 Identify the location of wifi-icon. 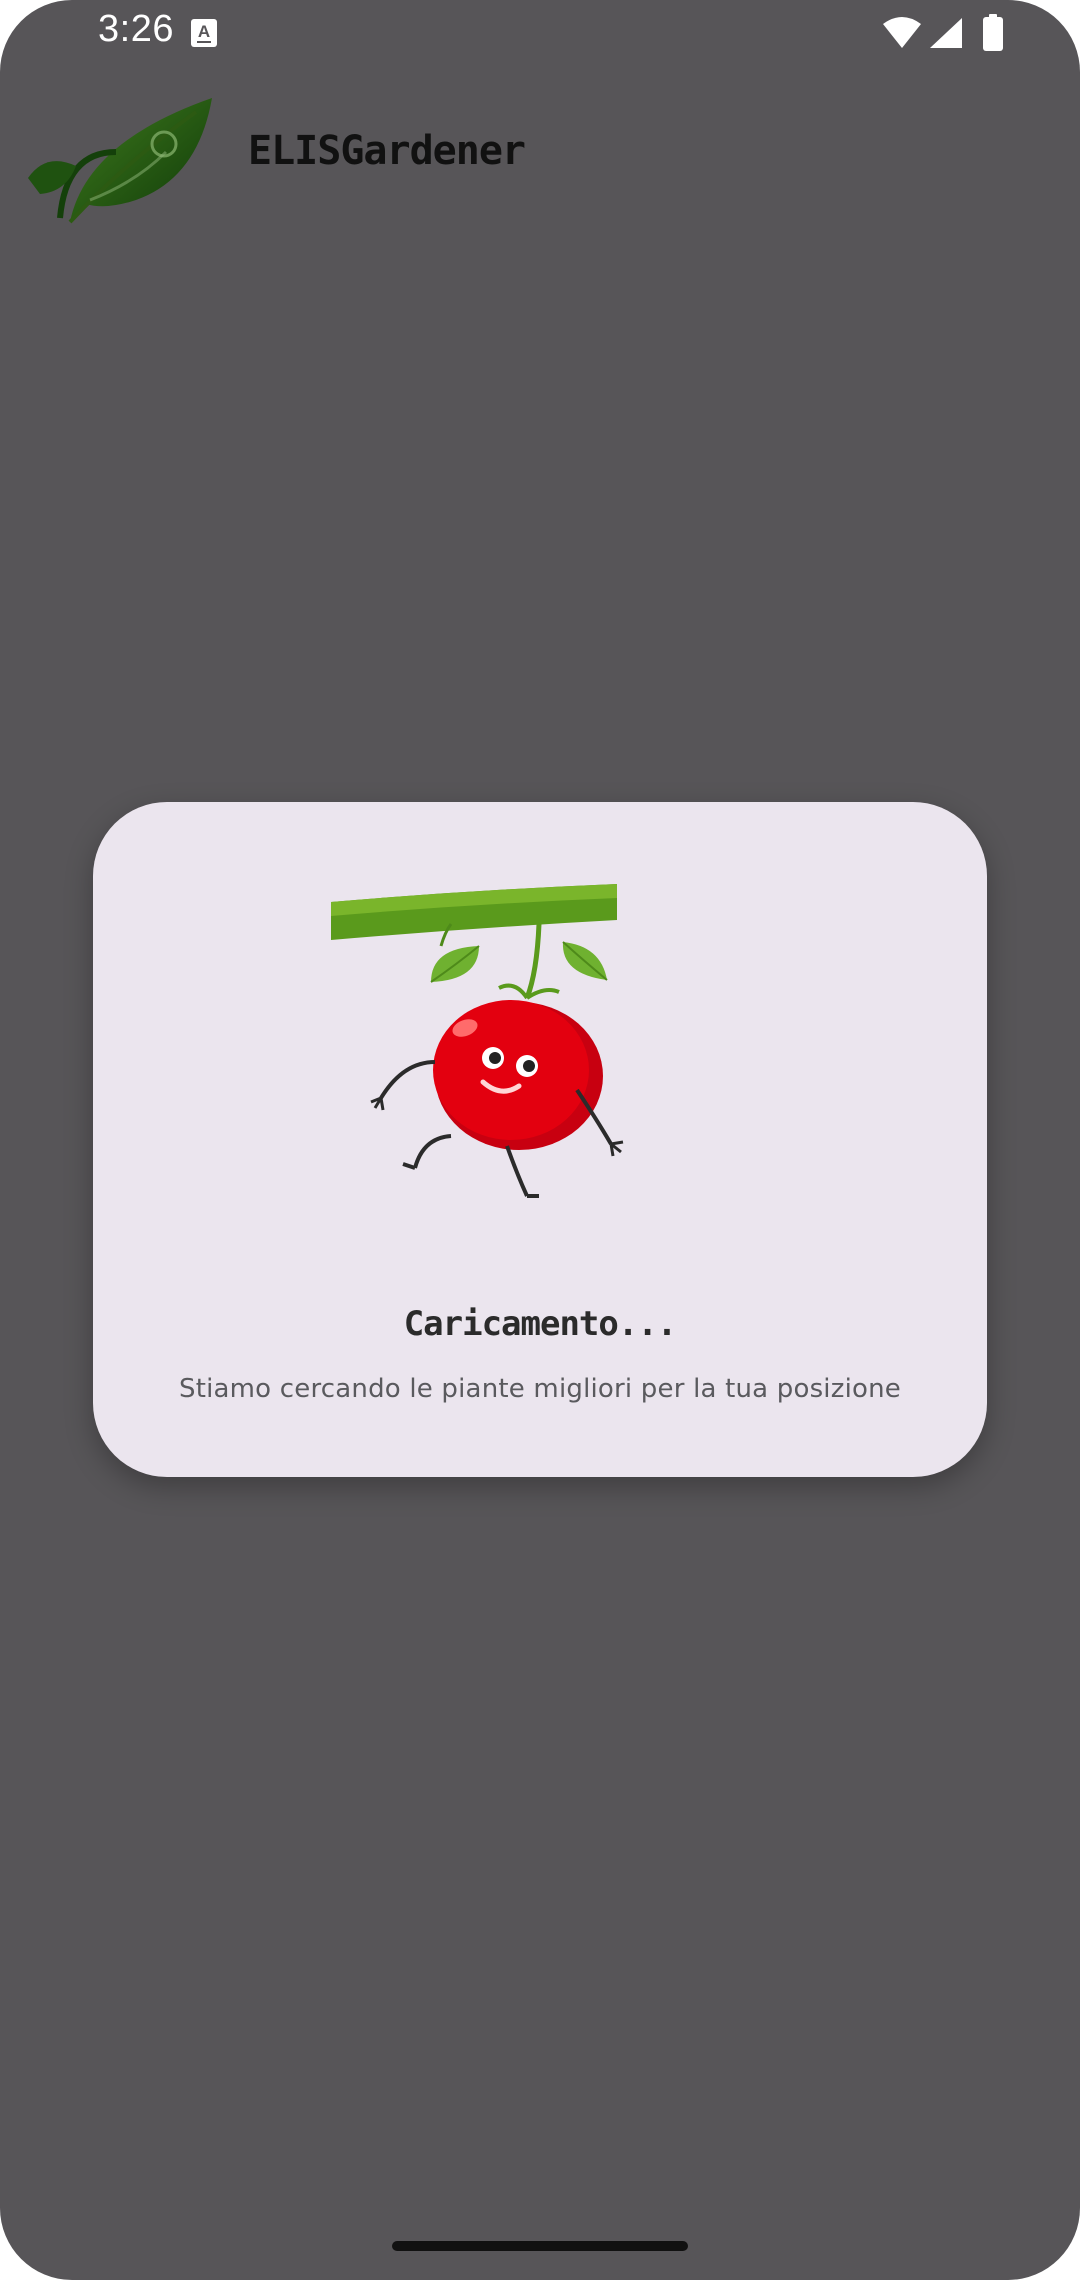
(902, 32).